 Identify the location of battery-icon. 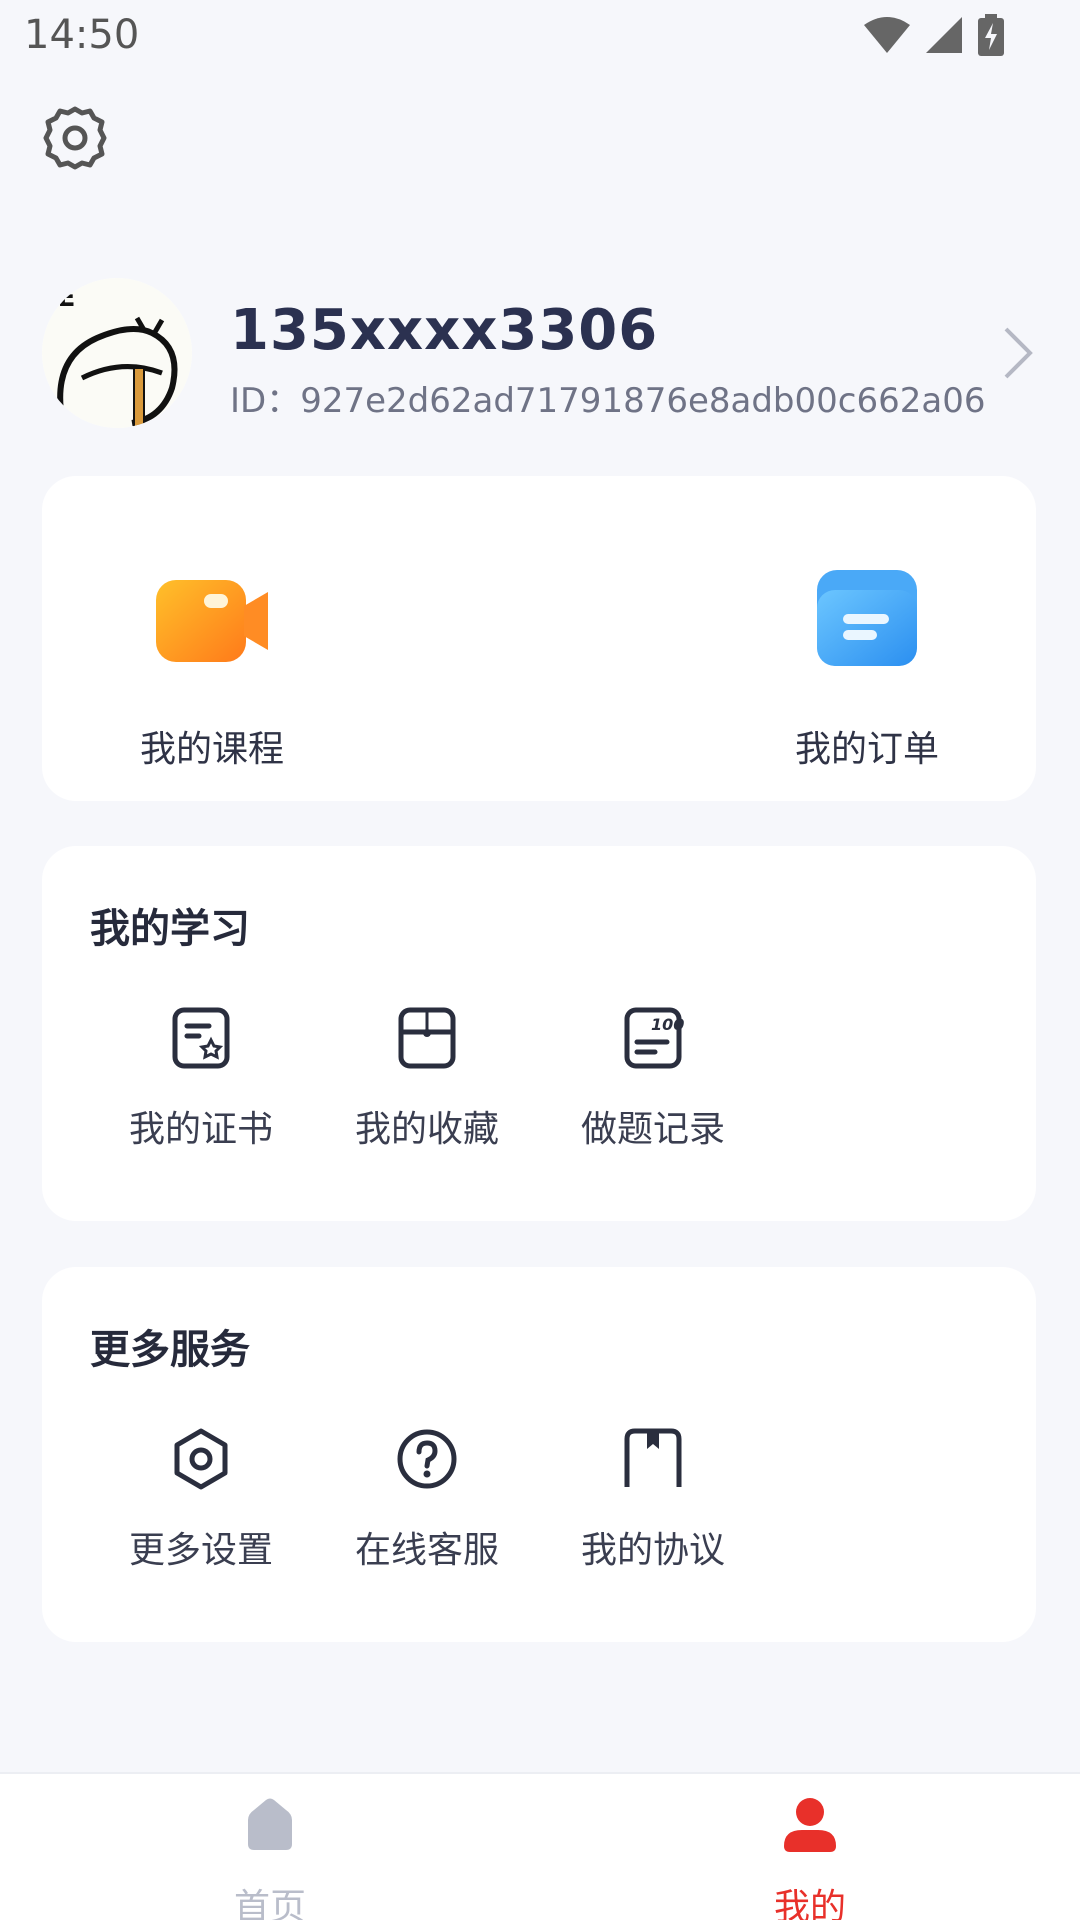
(991, 35).